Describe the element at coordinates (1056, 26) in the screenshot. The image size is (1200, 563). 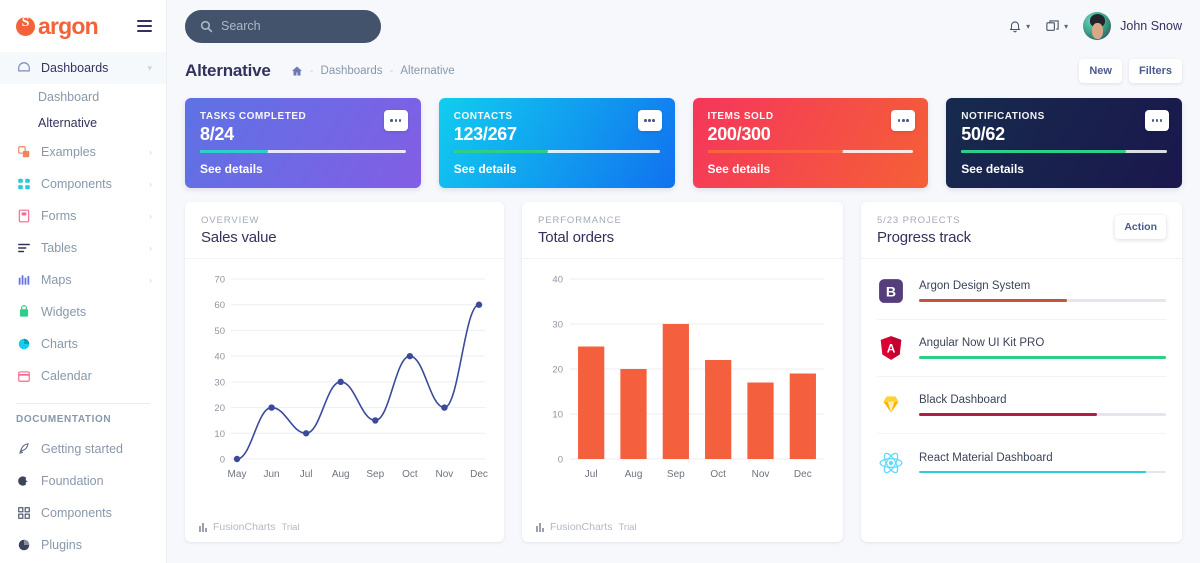
I see `apps-button: ▾` at that location.